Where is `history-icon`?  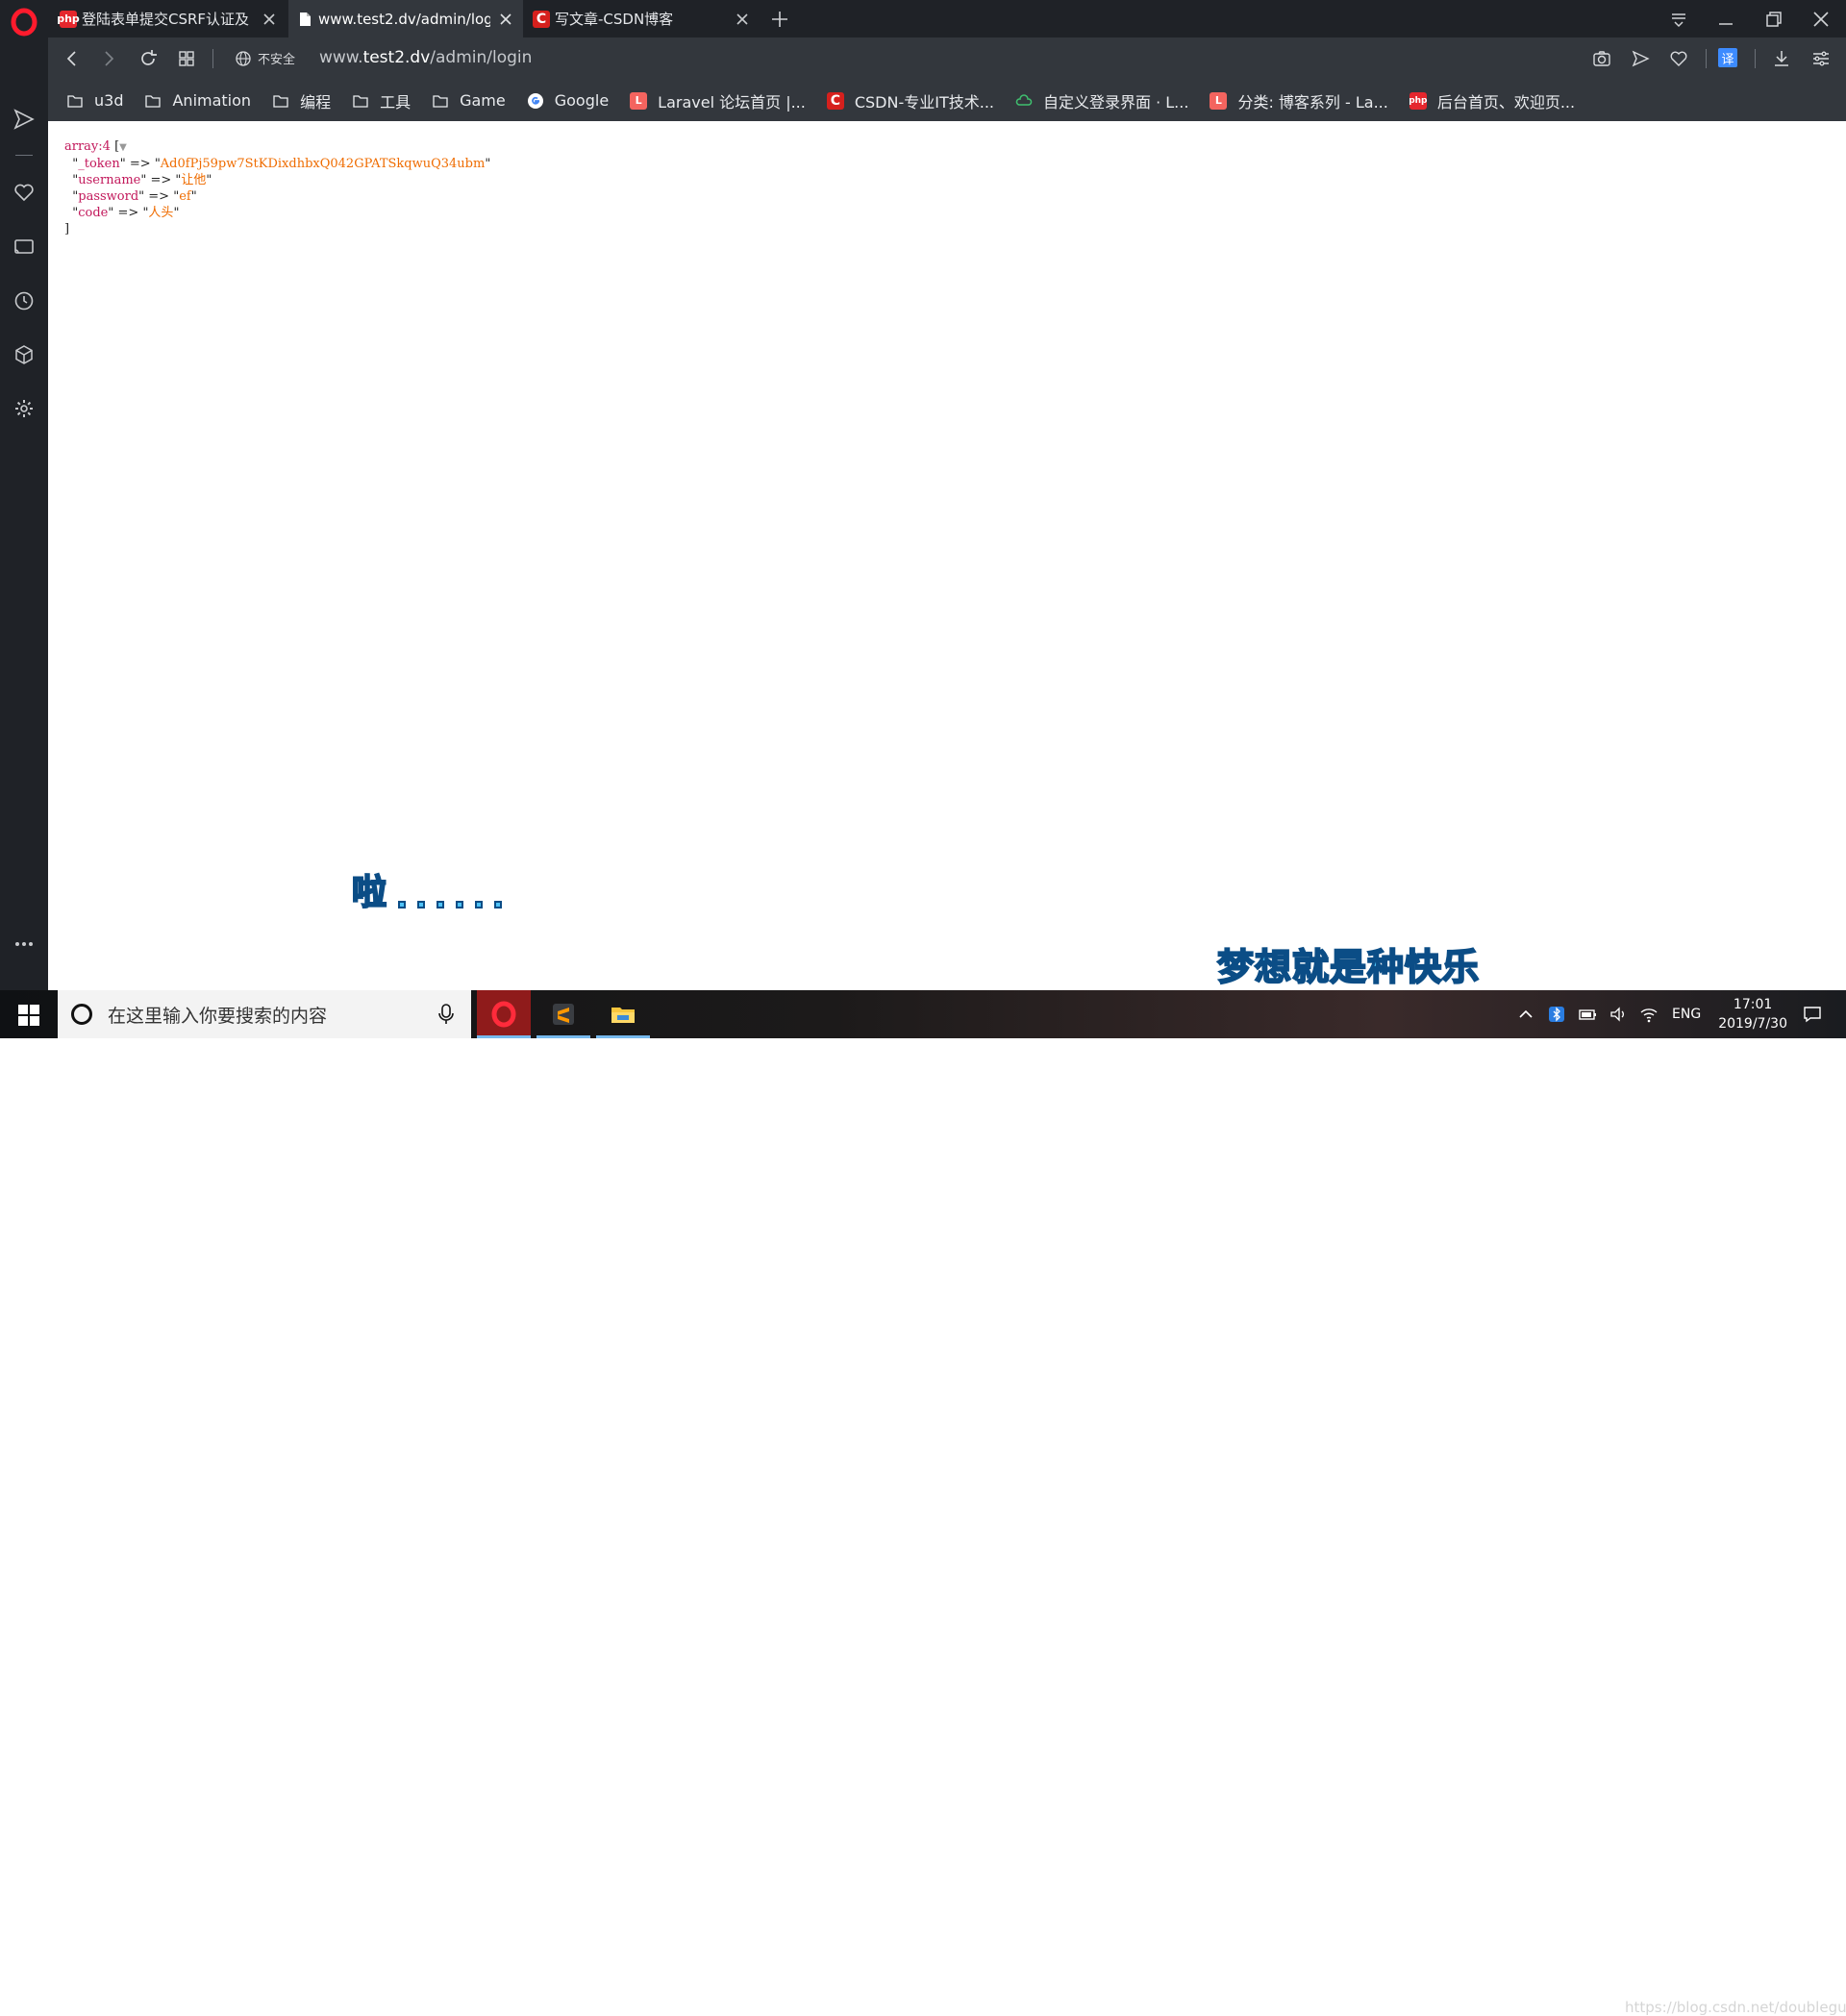 history-icon is located at coordinates (24, 300).